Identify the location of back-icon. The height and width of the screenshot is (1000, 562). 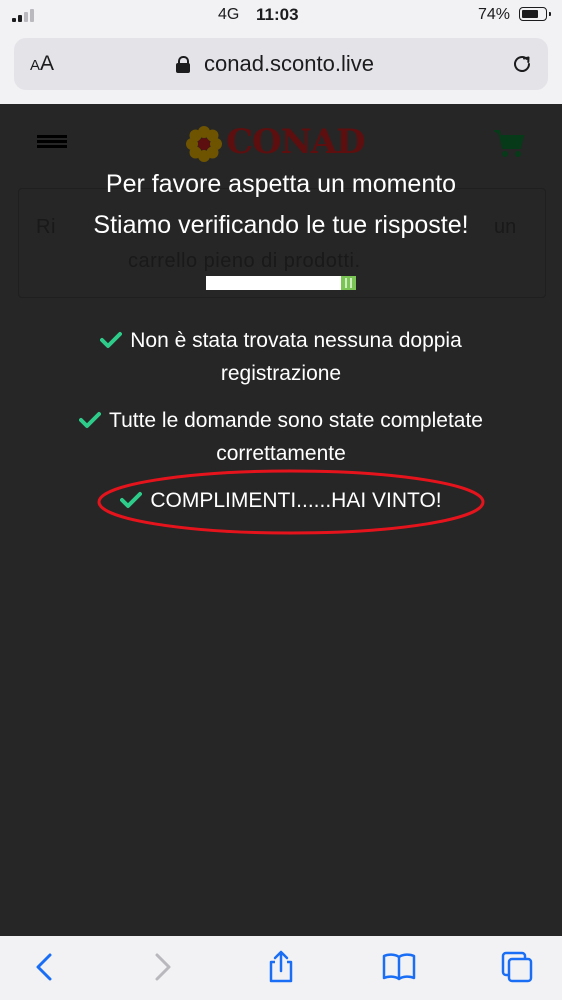
(45, 967).